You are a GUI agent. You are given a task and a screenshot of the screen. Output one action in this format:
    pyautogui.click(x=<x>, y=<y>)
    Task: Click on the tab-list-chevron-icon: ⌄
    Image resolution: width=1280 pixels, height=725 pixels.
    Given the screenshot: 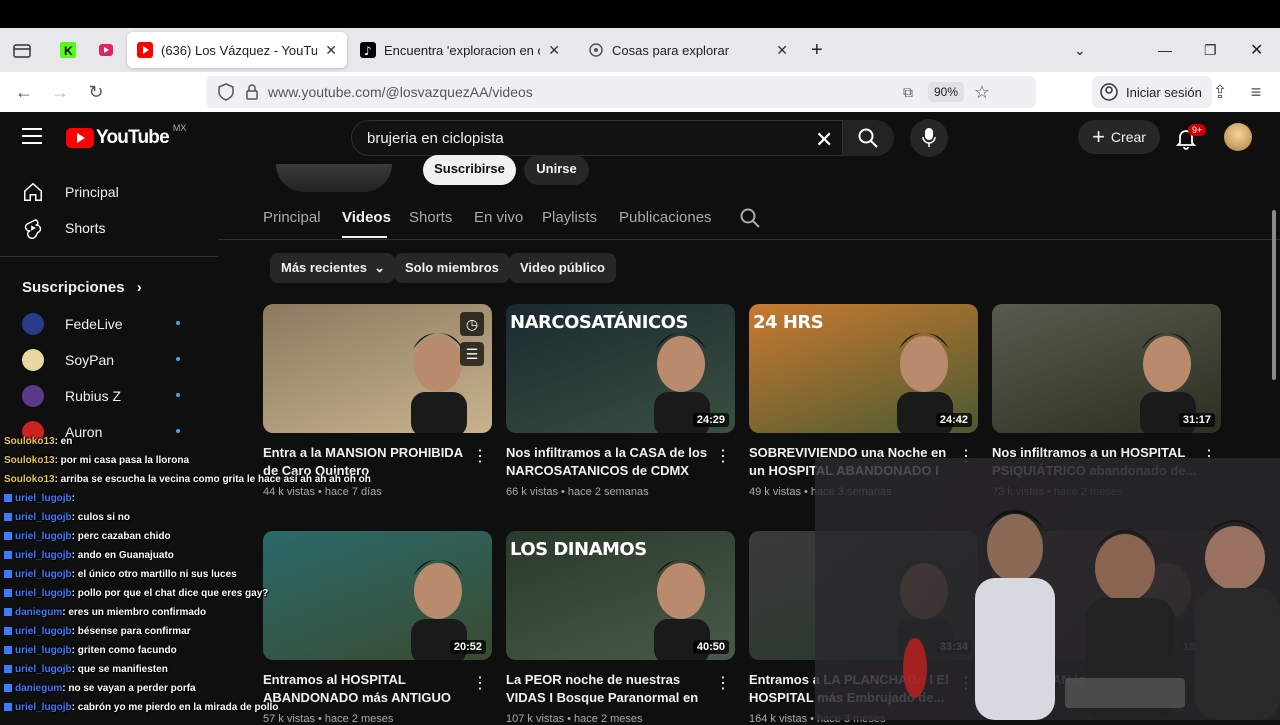 What is the action you would take?
    pyautogui.click(x=1080, y=50)
    